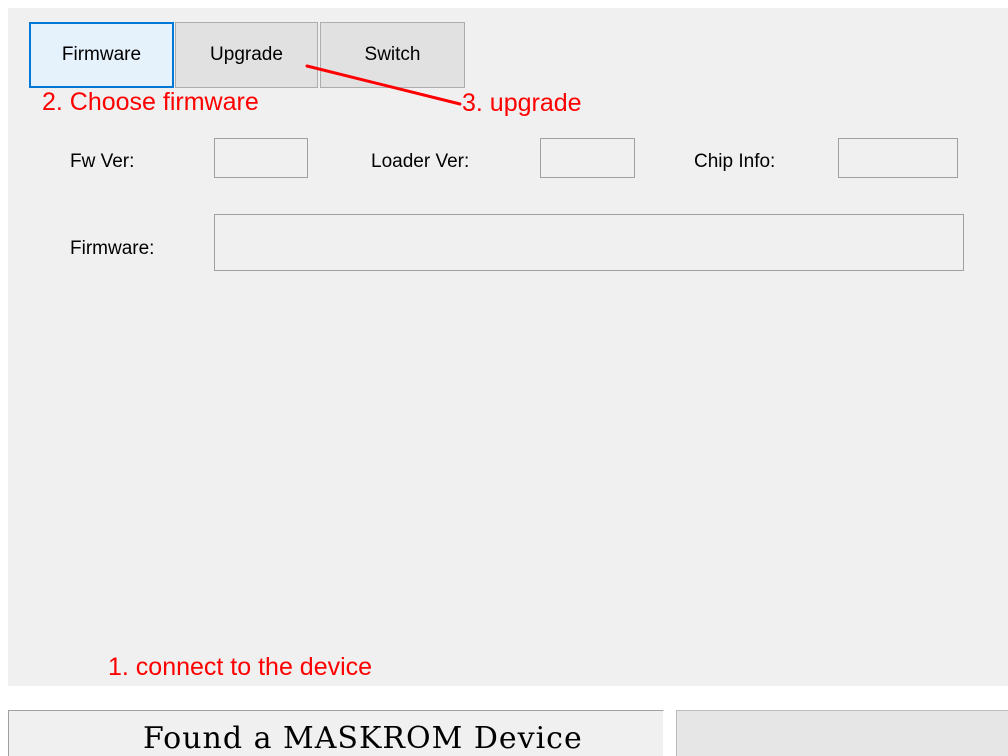 This screenshot has width=1008, height=756. What do you see at coordinates (150, 102) in the screenshot?
I see `annotation-choose-firmware: 2. Choose firmware` at bounding box center [150, 102].